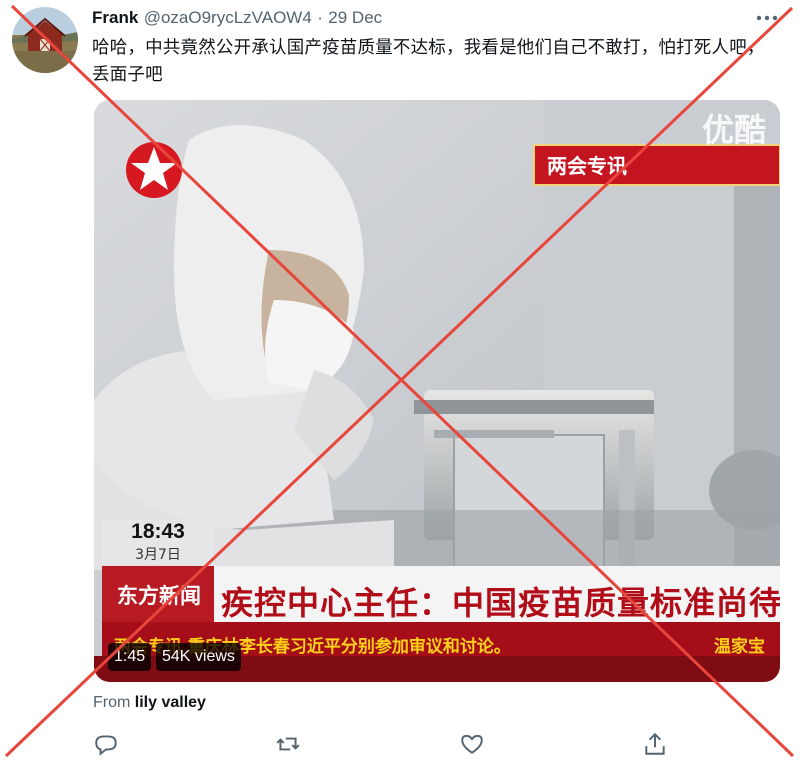 This screenshot has height=763, width=799. I want to click on broadcast-headline: 疾控中心主任：中国疫苗质量标准尚待提高, so click(500, 603).